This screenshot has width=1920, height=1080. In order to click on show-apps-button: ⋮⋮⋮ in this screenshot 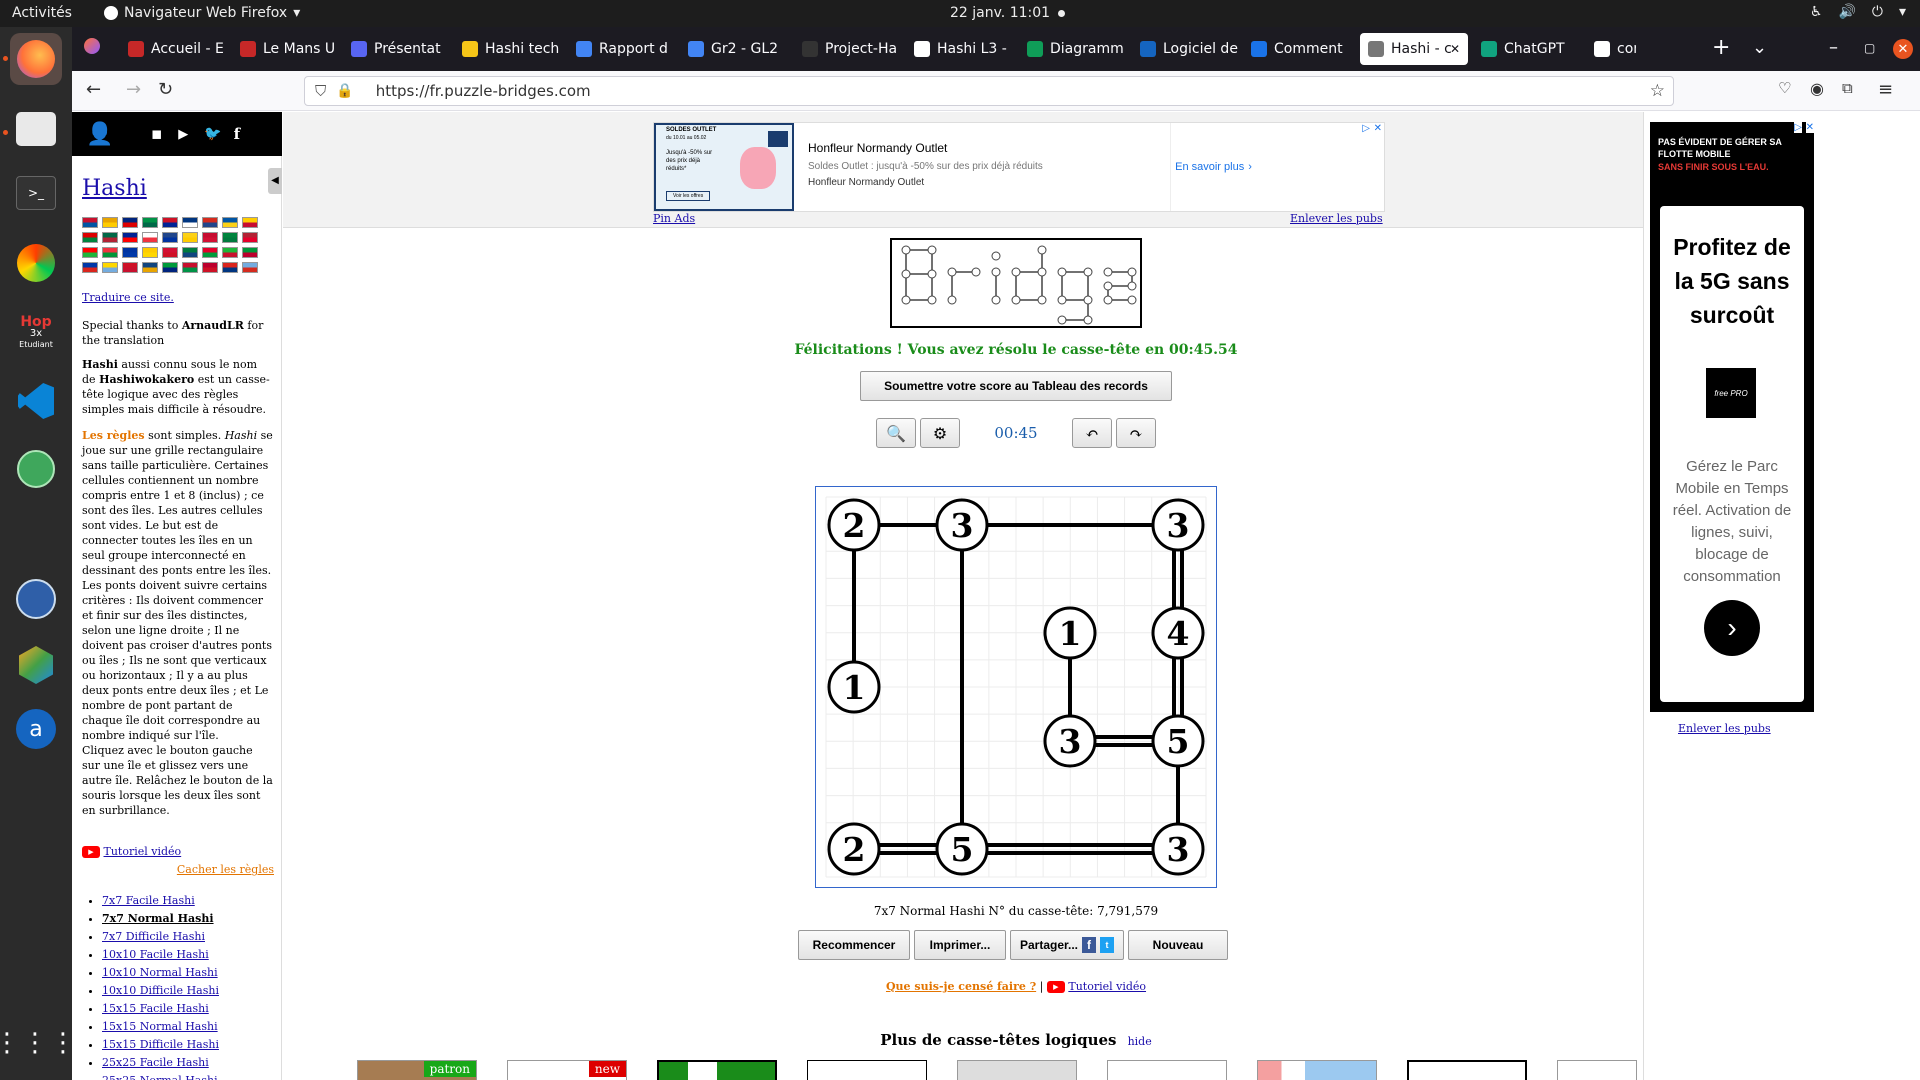, I will do `click(38, 1043)`.